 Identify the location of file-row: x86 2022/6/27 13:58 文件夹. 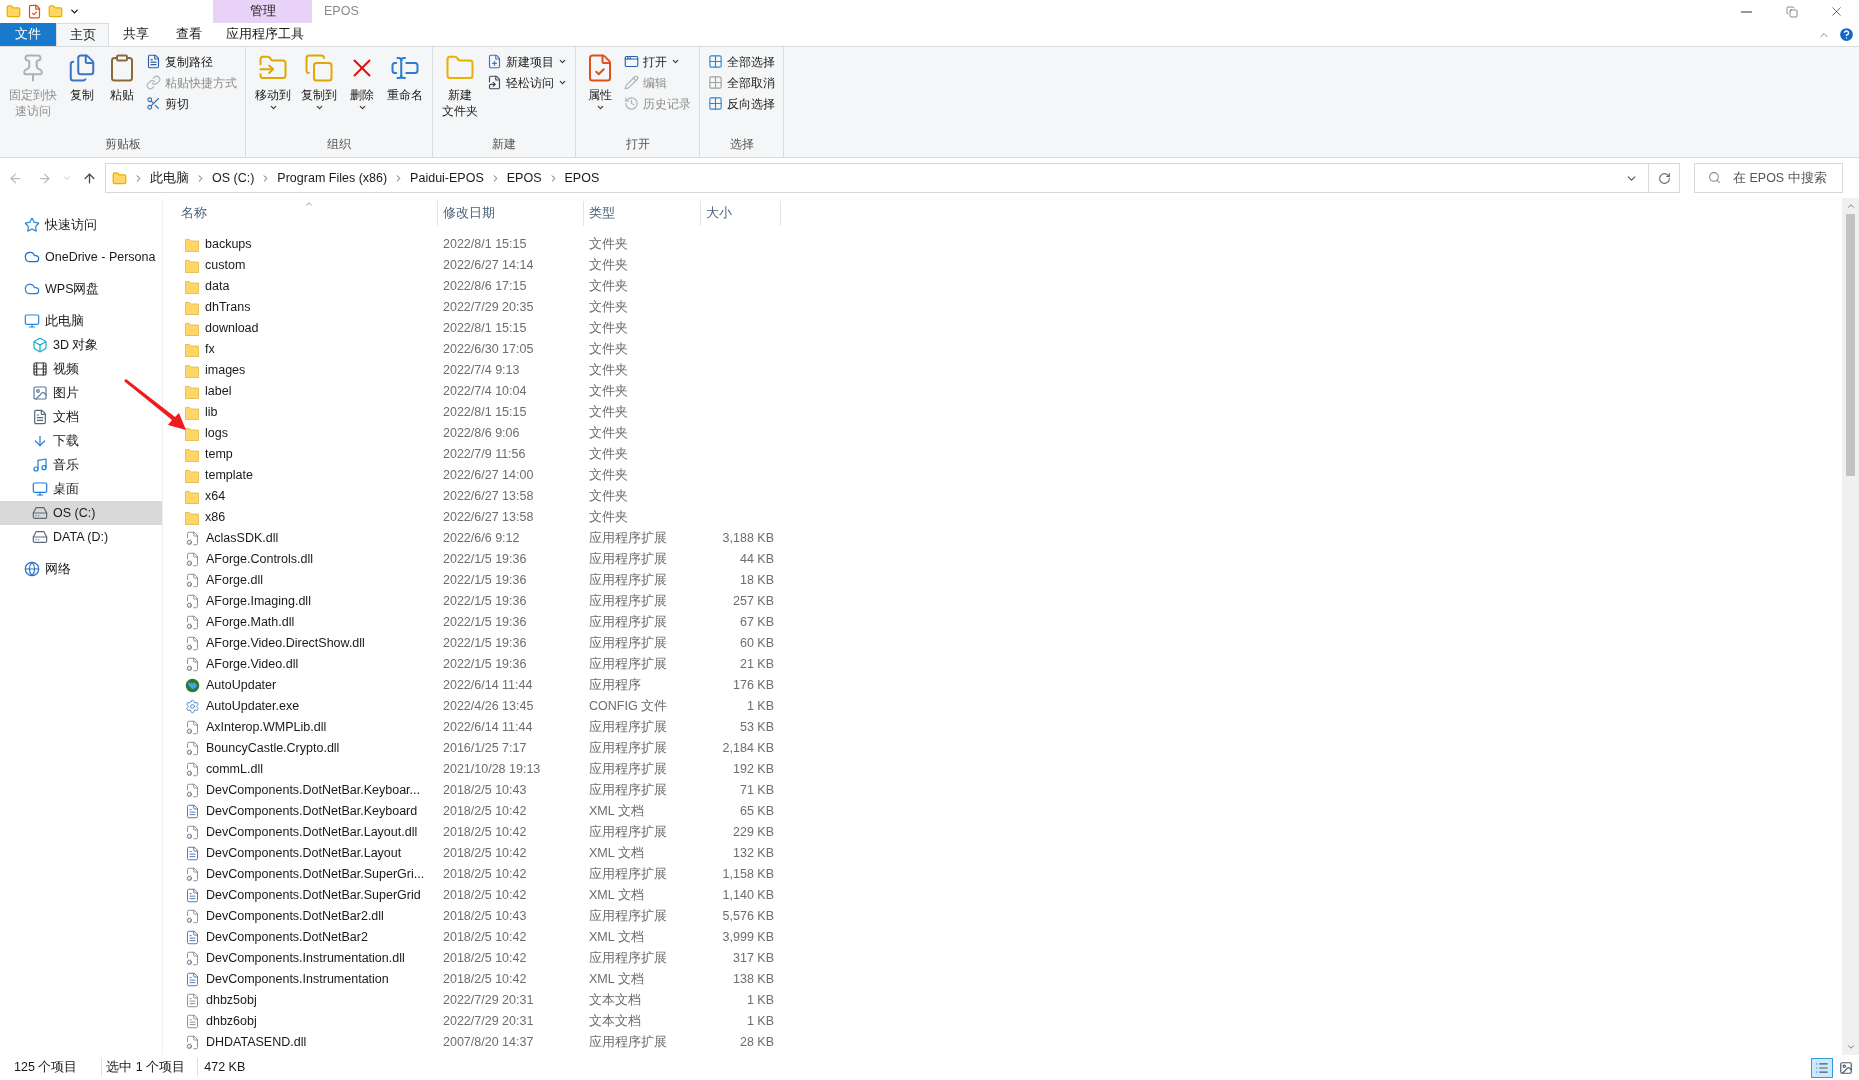
(1011, 517).